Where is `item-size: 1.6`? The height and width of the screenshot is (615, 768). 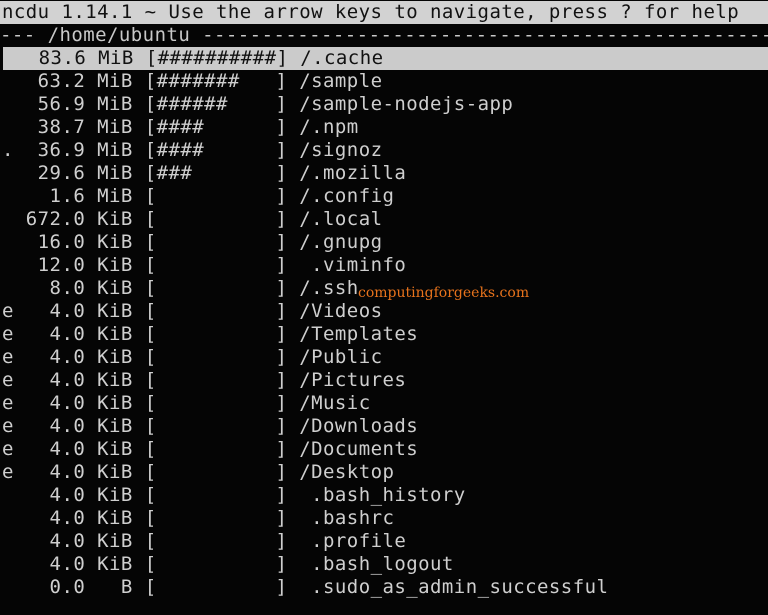
item-size: 1.6 is located at coordinates (61, 196).